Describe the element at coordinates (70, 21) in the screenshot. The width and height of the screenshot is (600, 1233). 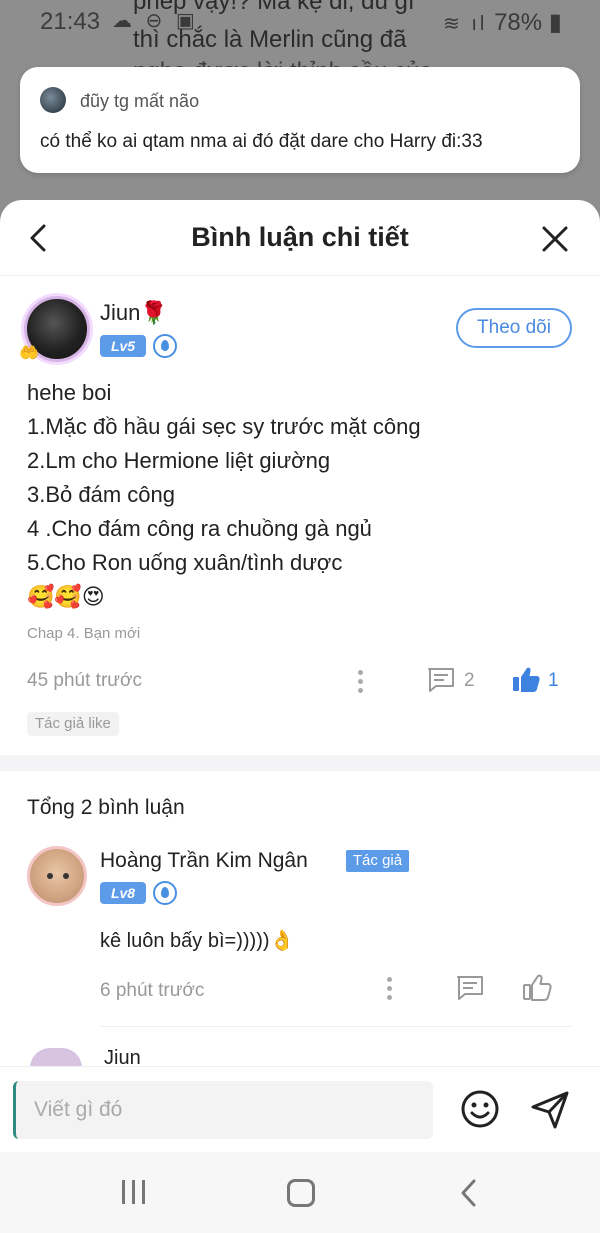
I see `status-time: 21:43` at that location.